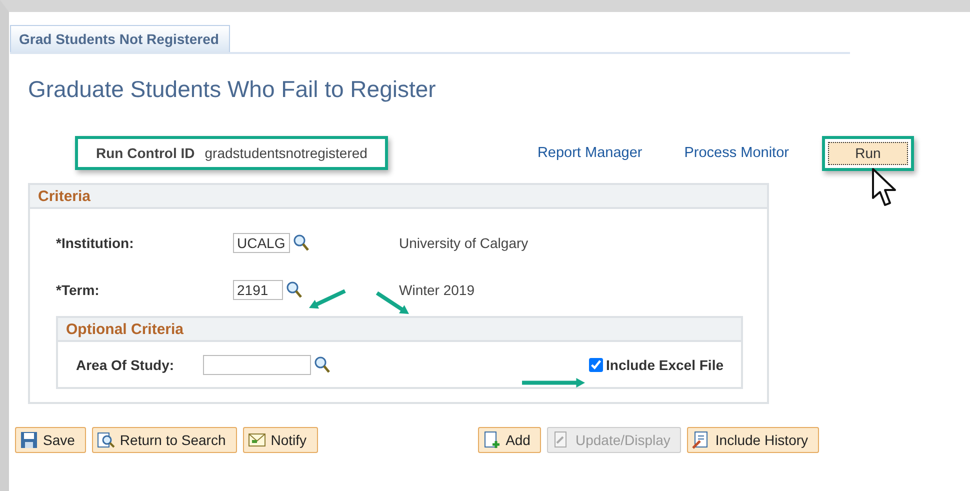 The image size is (970, 491). What do you see at coordinates (736, 153) in the screenshot?
I see `report-link: Process Monitor` at bounding box center [736, 153].